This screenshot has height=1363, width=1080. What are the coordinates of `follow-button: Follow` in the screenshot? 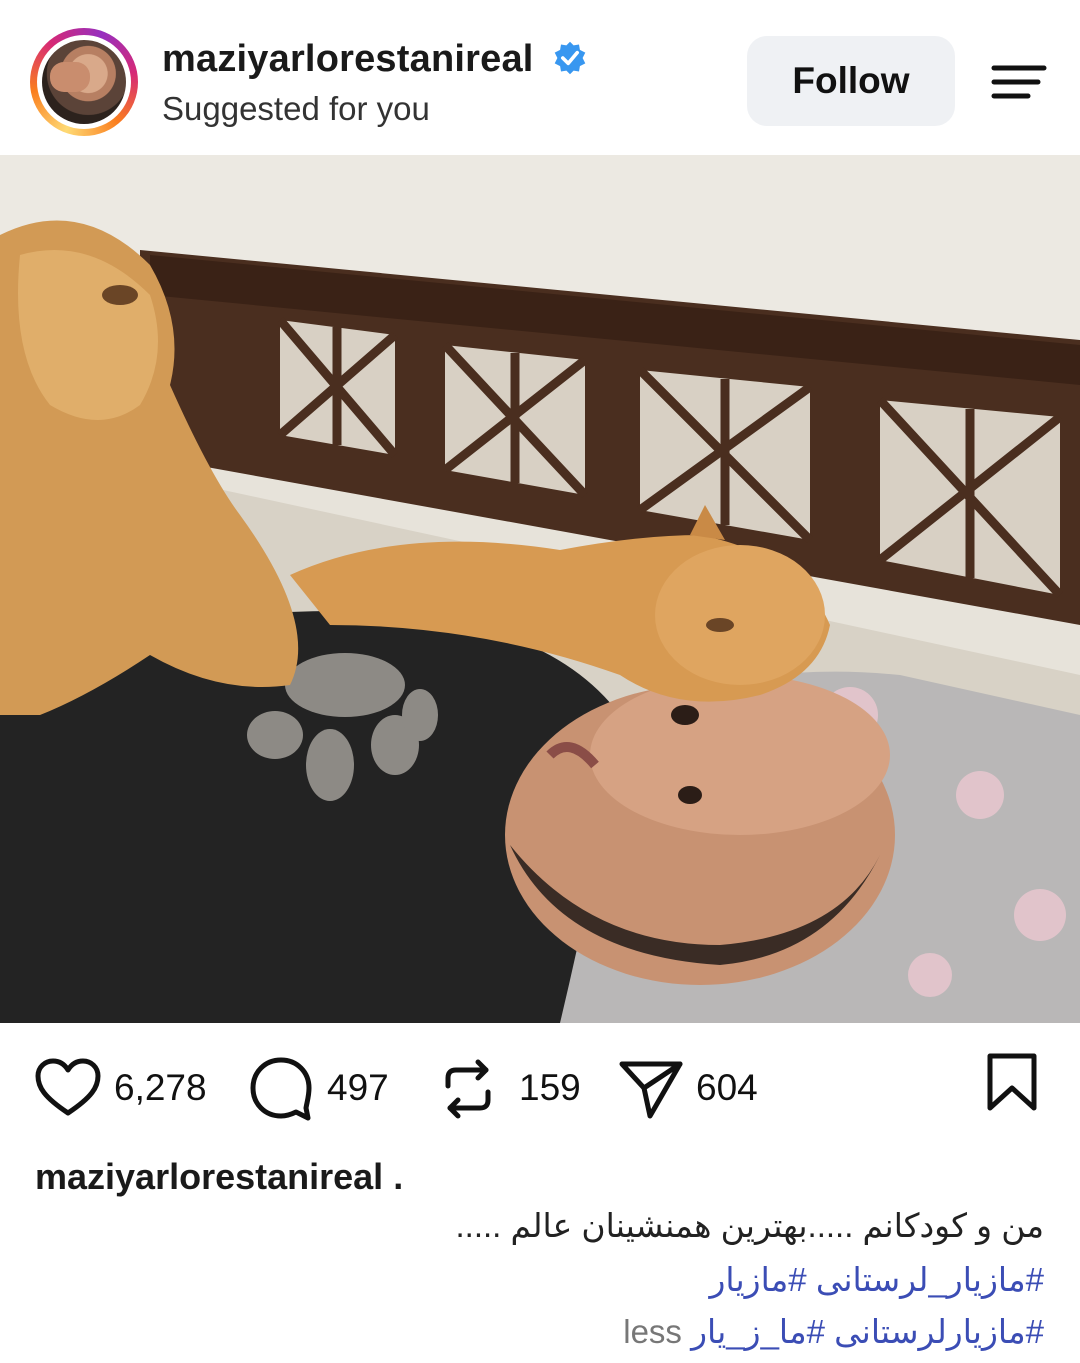 It's located at (851, 81).